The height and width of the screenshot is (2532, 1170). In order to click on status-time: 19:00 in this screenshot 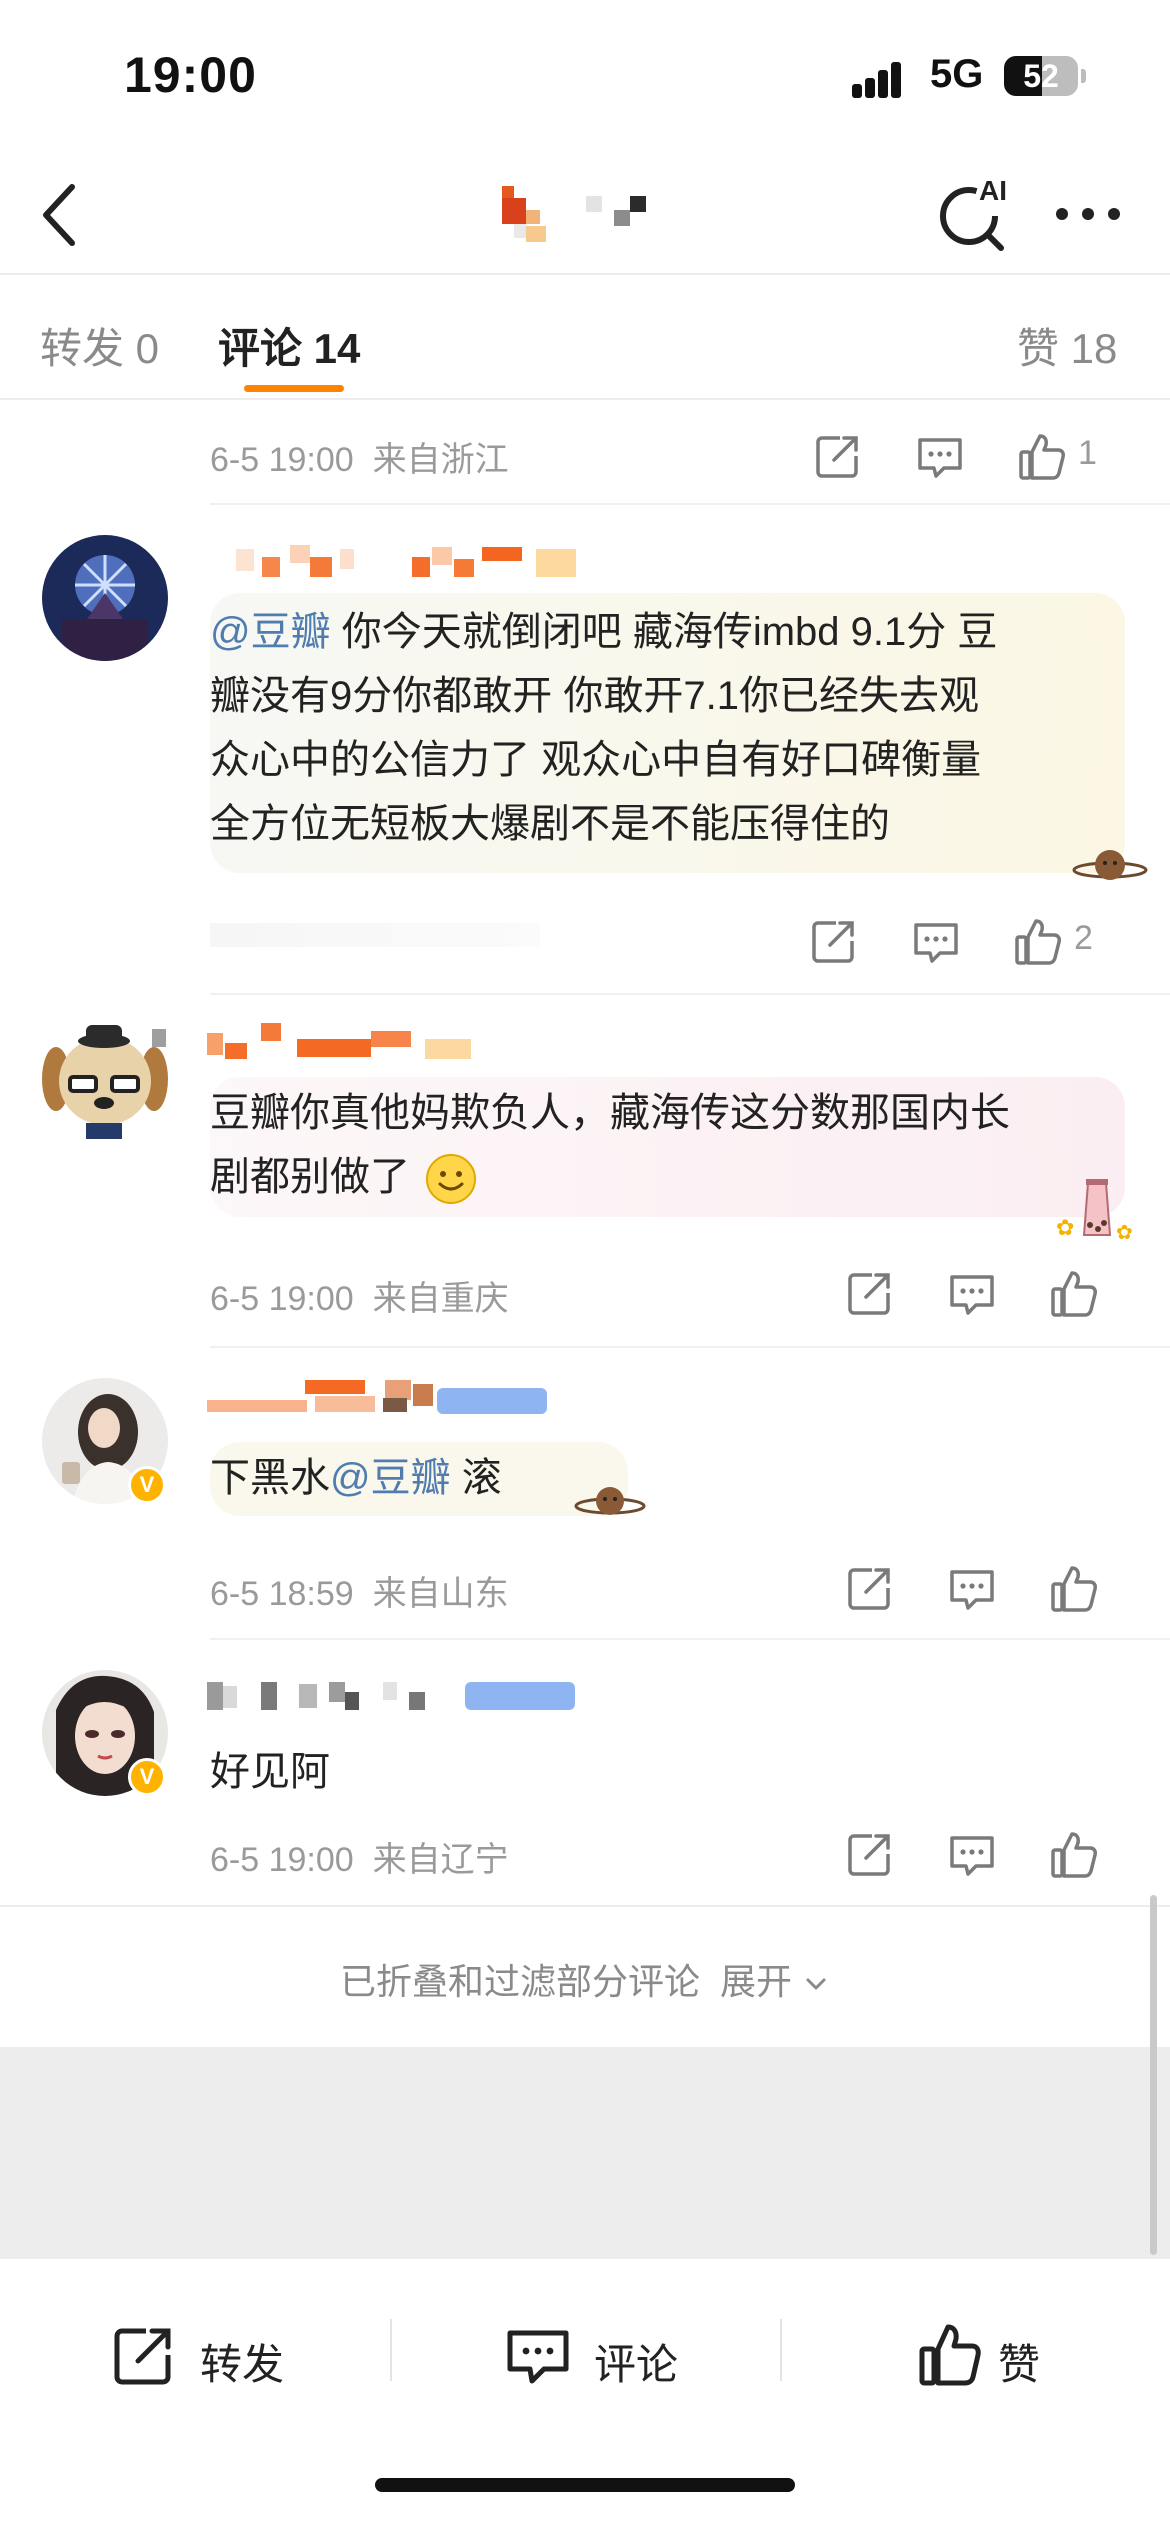, I will do `click(190, 75)`.